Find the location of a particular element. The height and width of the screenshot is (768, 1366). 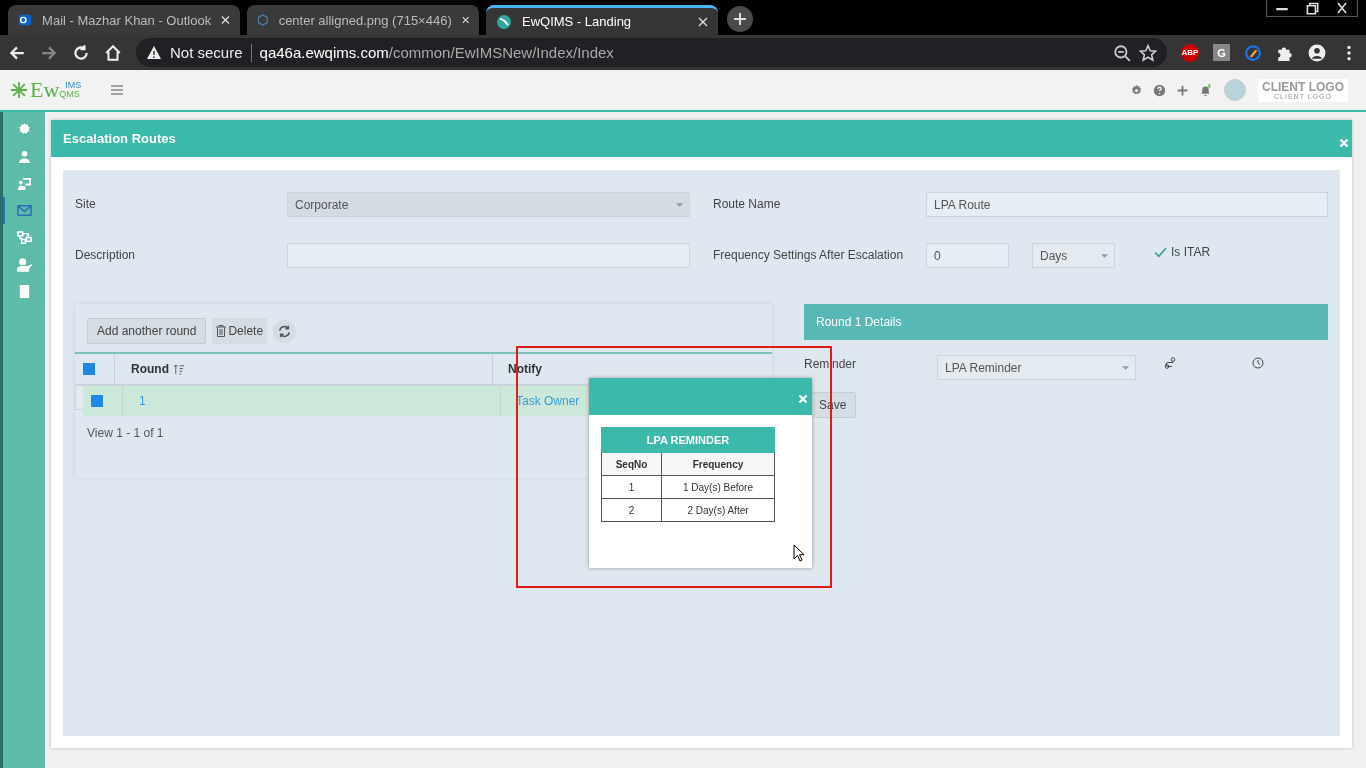

help-icon is located at coordinates (1159, 90).